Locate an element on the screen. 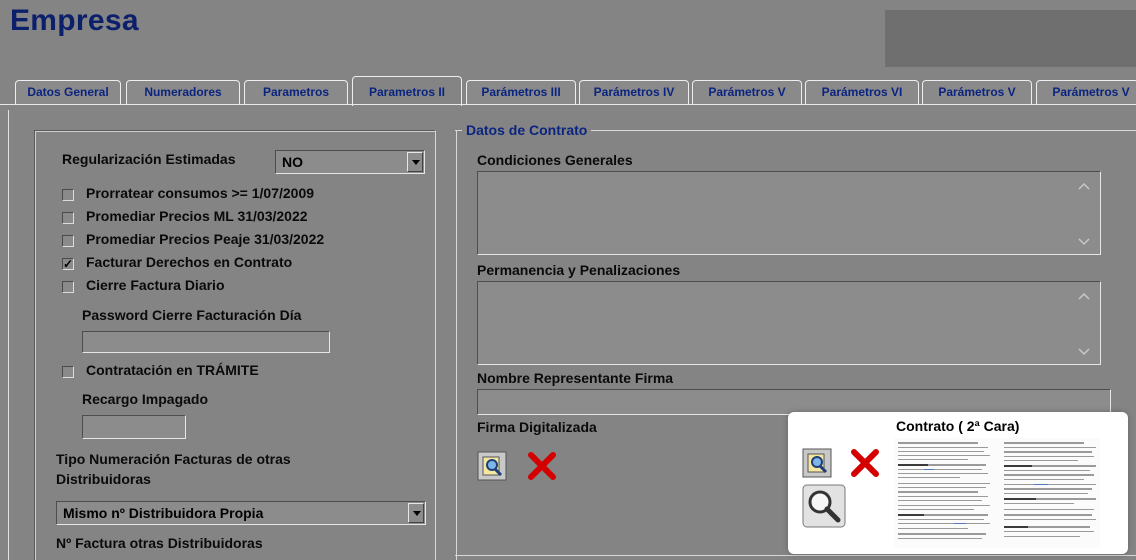 The width and height of the screenshot is (1136, 560). tipo-label-line2: Distribuidoras is located at coordinates (103, 479).